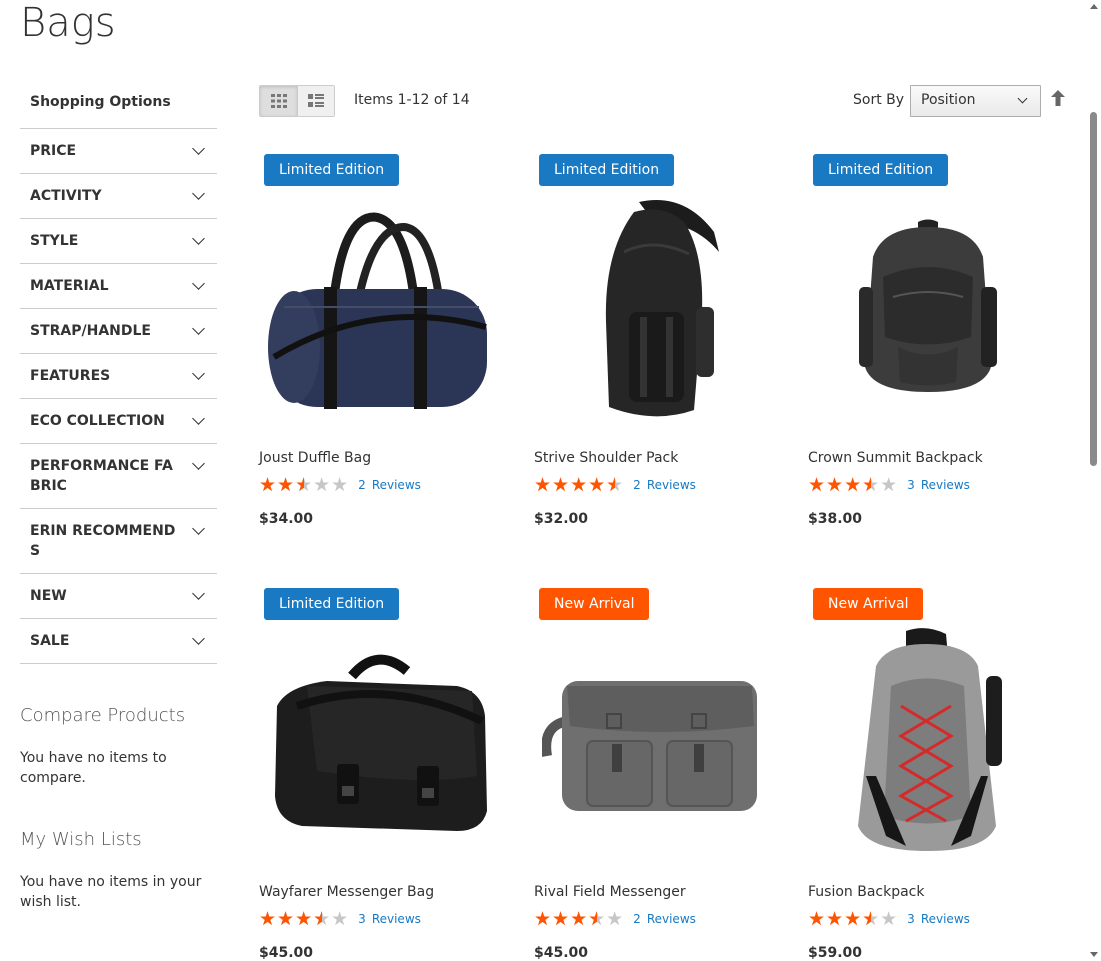 The width and height of the screenshot is (1101, 961). Describe the element at coordinates (606, 458) in the screenshot. I see `product-name-link: Strive Shoulder Pack` at that location.